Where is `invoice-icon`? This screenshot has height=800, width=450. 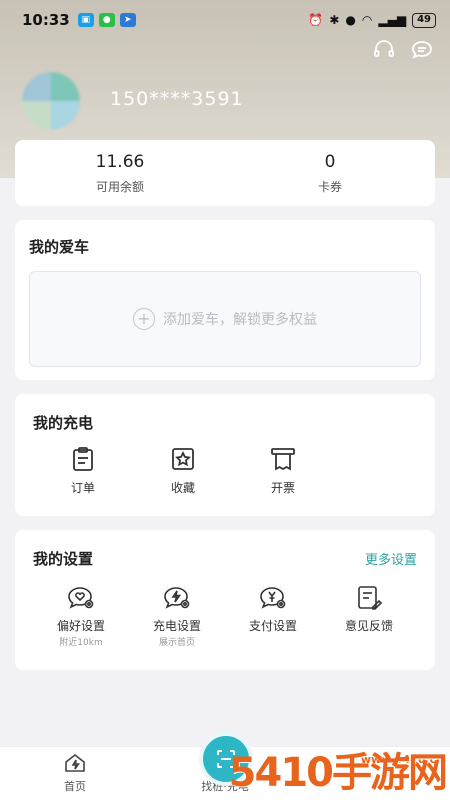
invoice-icon is located at coordinates (283, 459).